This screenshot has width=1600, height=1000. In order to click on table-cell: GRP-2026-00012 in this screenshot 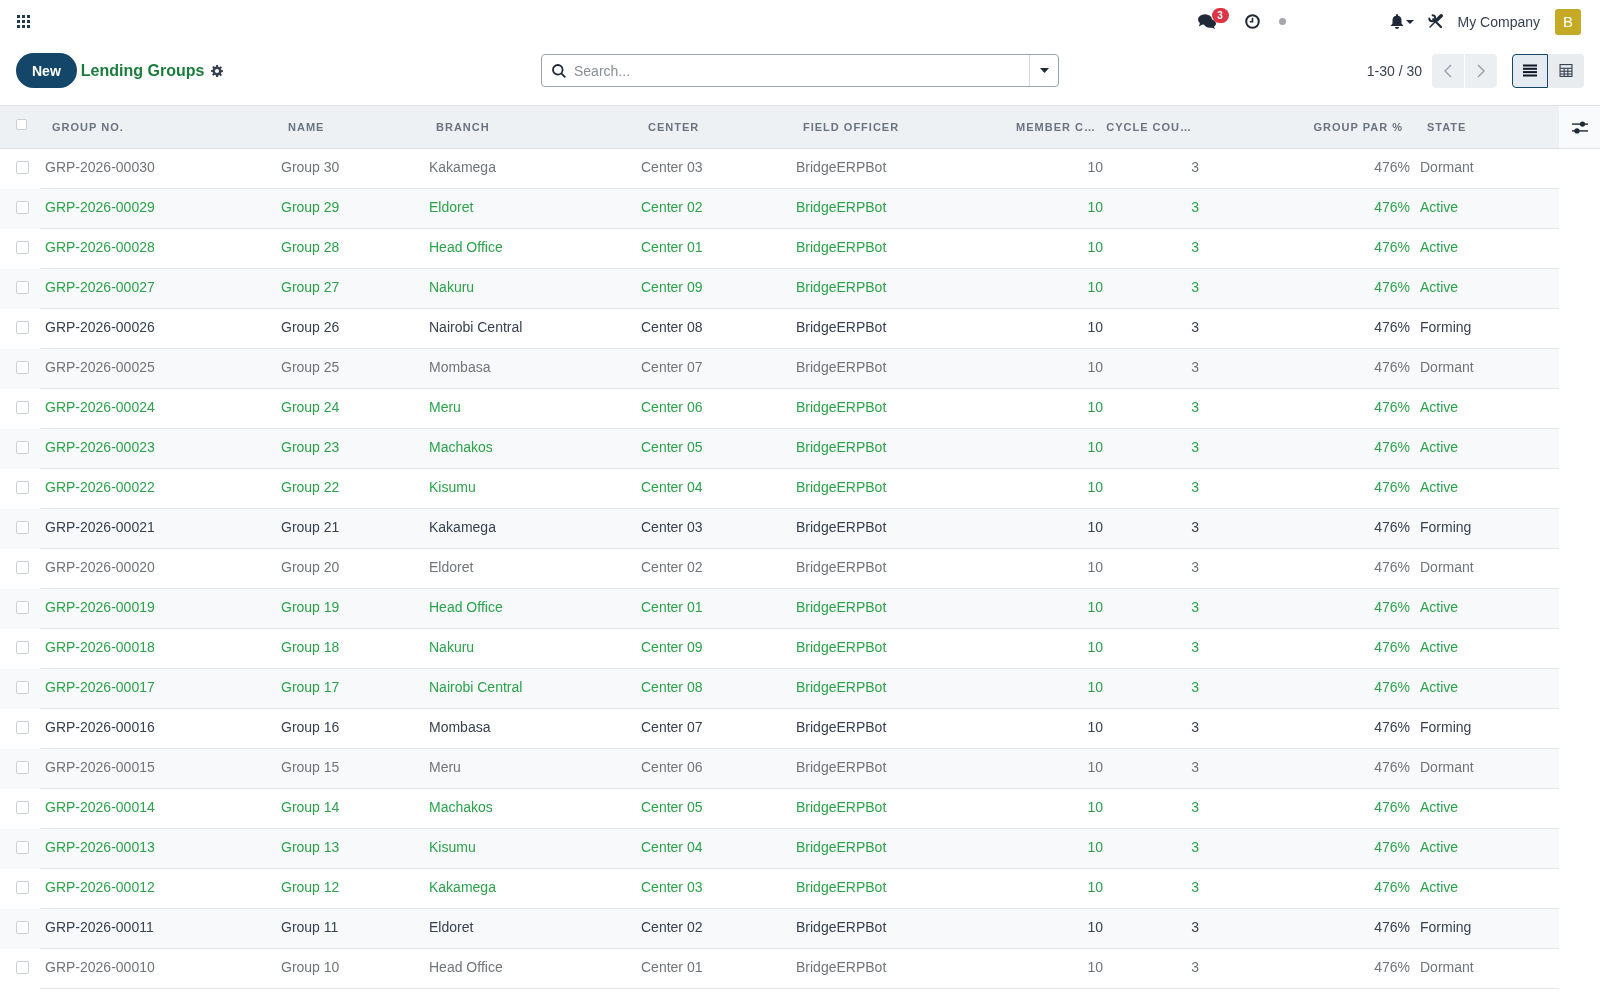, I will do `click(100, 887)`.